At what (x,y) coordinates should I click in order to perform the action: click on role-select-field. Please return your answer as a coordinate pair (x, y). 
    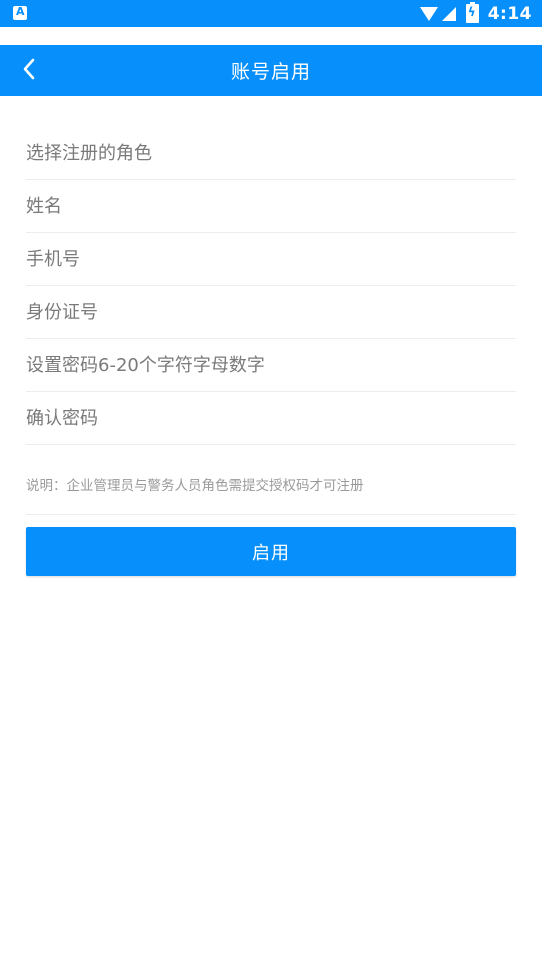
    Looking at the image, I should click on (271, 153).